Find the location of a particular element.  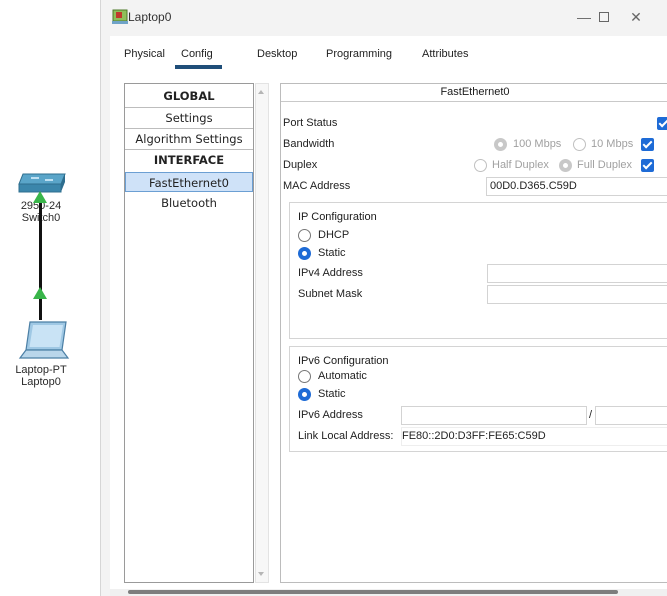

ipv6-automatic-label: Automatic is located at coordinates (342, 376).